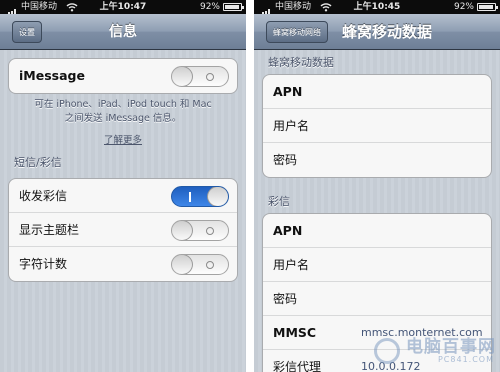  Describe the element at coordinates (451, 347) in the screenshot. I see `watermark-text: 电脑百事网` at that location.